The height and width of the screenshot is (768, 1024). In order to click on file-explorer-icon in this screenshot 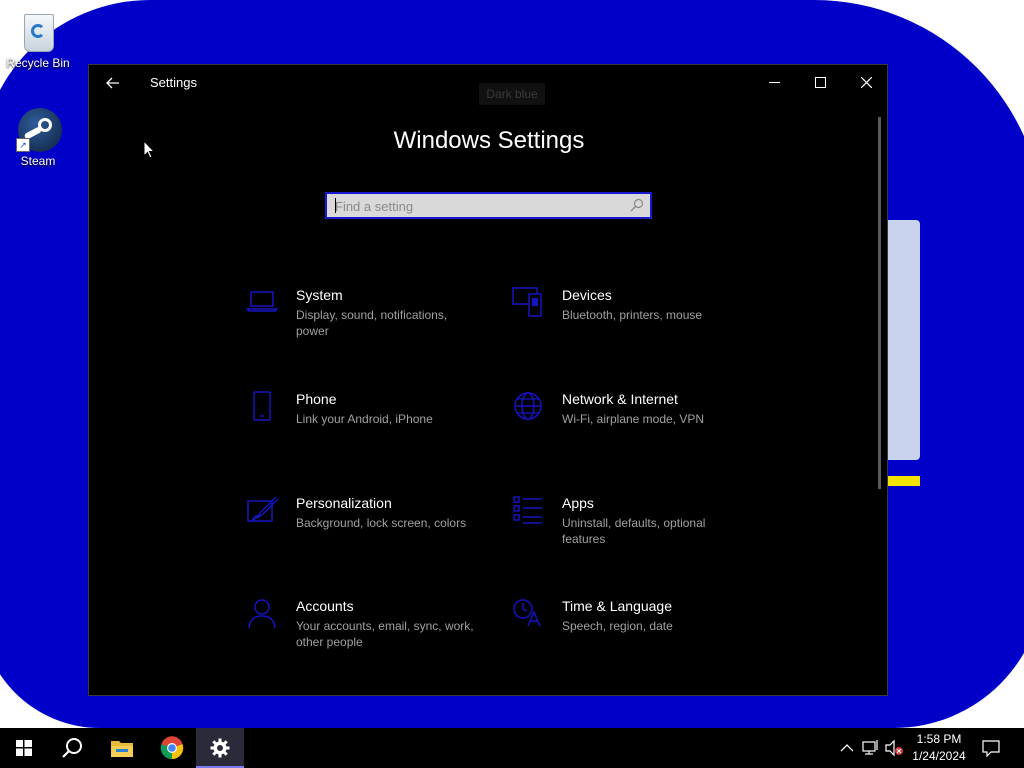, I will do `click(122, 749)`.